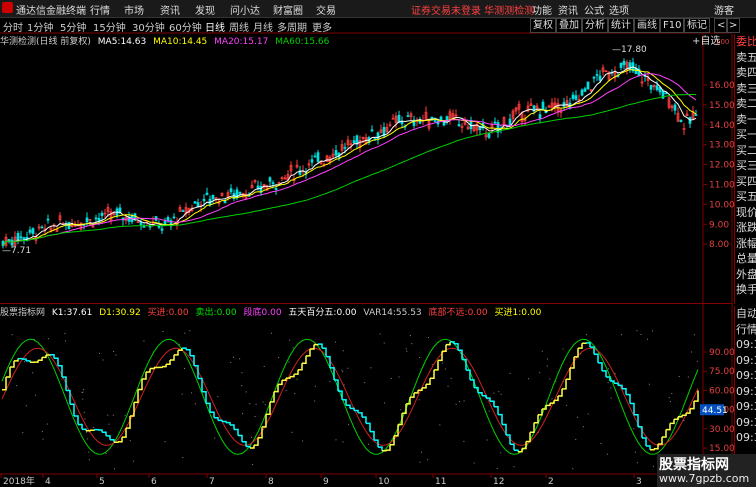 Image resolution: width=756 pixels, height=487 pixels. What do you see at coordinates (694, 465) in the screenshot?
I see `watermark-title: 股票指标网` at bounding box center [694, 465].